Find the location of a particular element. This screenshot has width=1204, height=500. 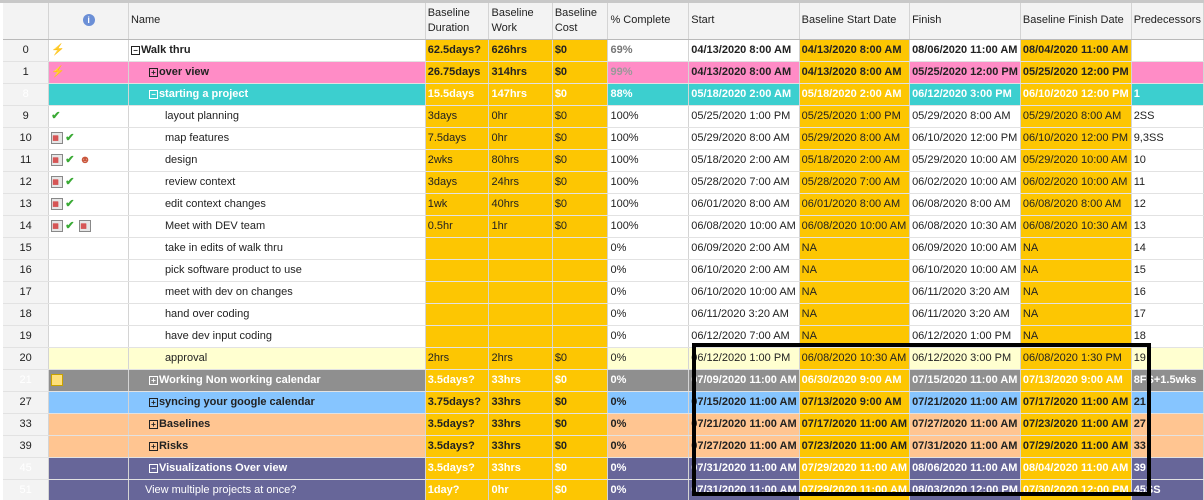

row-id: 14 is located at coordinates (26, 226).